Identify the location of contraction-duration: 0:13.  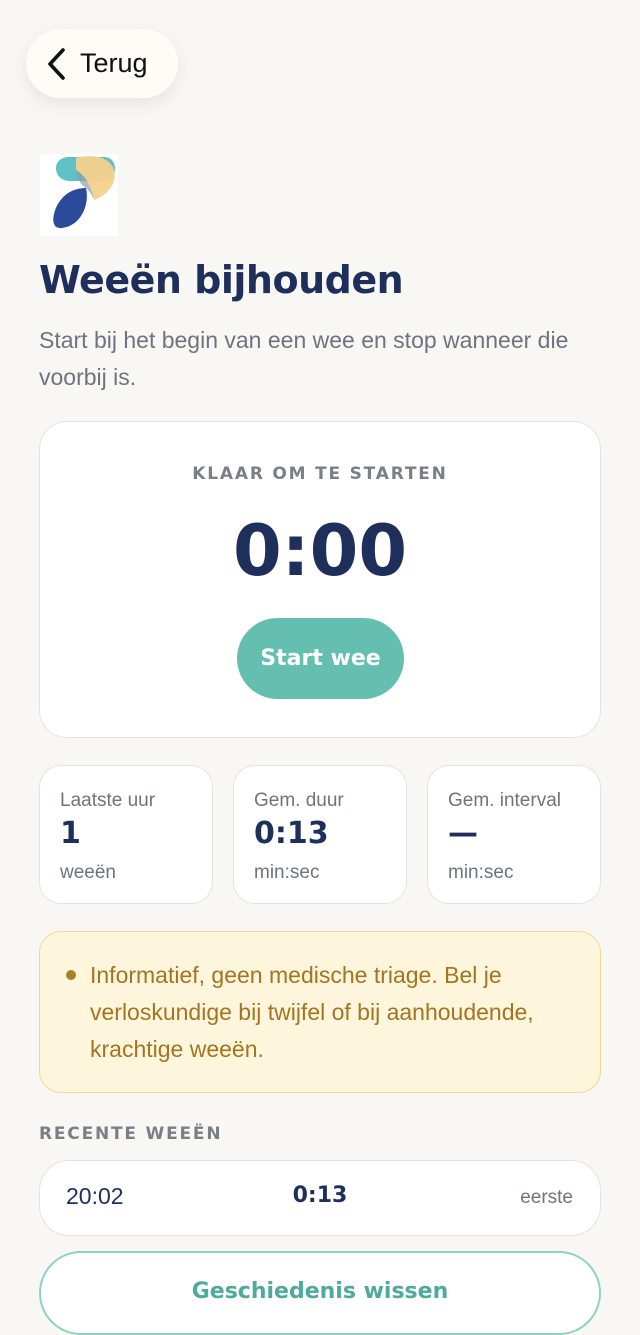
(320, 1195).